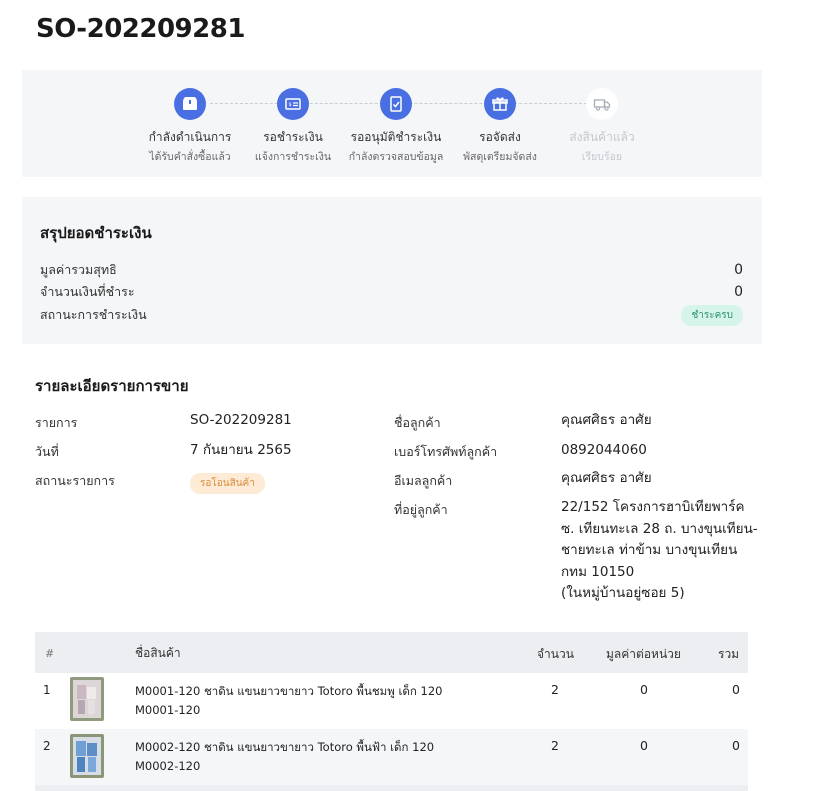 The width and height of the screenshot is (826, 791). What do you see at coordinates (659, 528) in the screenshot?
I see `address-line: ซ. เทียนทะเล 28 ถ. บางขุนเทียน-` at bounding box center [659, 528].